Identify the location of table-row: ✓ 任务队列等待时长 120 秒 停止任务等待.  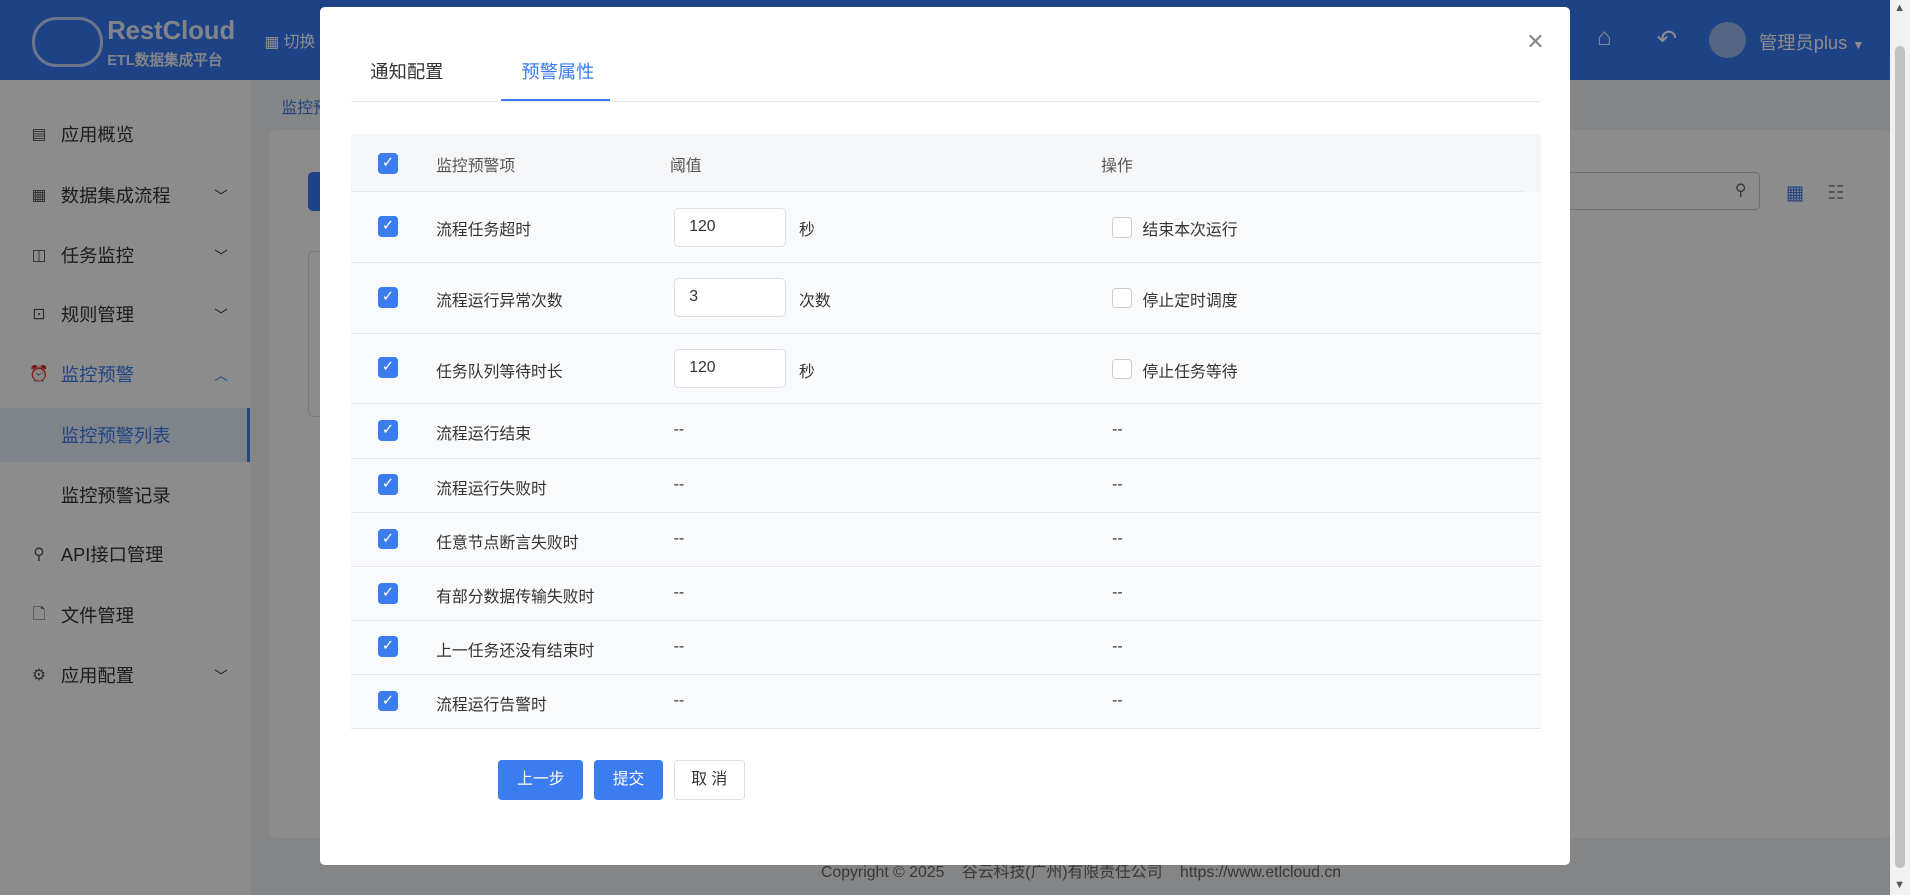
(945, 369).